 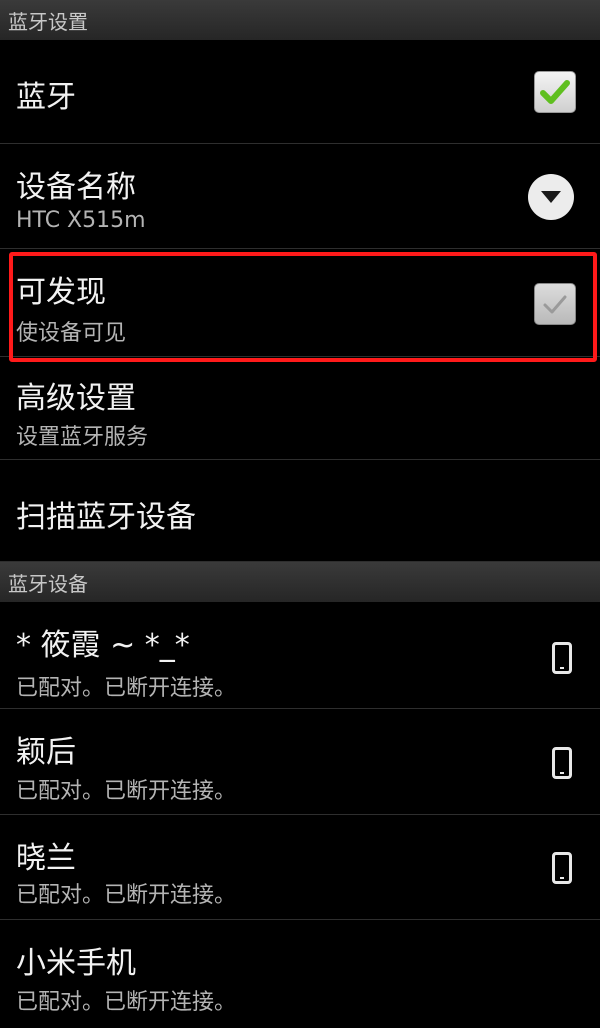 I want to click on check-icon, so click(x=555, y=92).